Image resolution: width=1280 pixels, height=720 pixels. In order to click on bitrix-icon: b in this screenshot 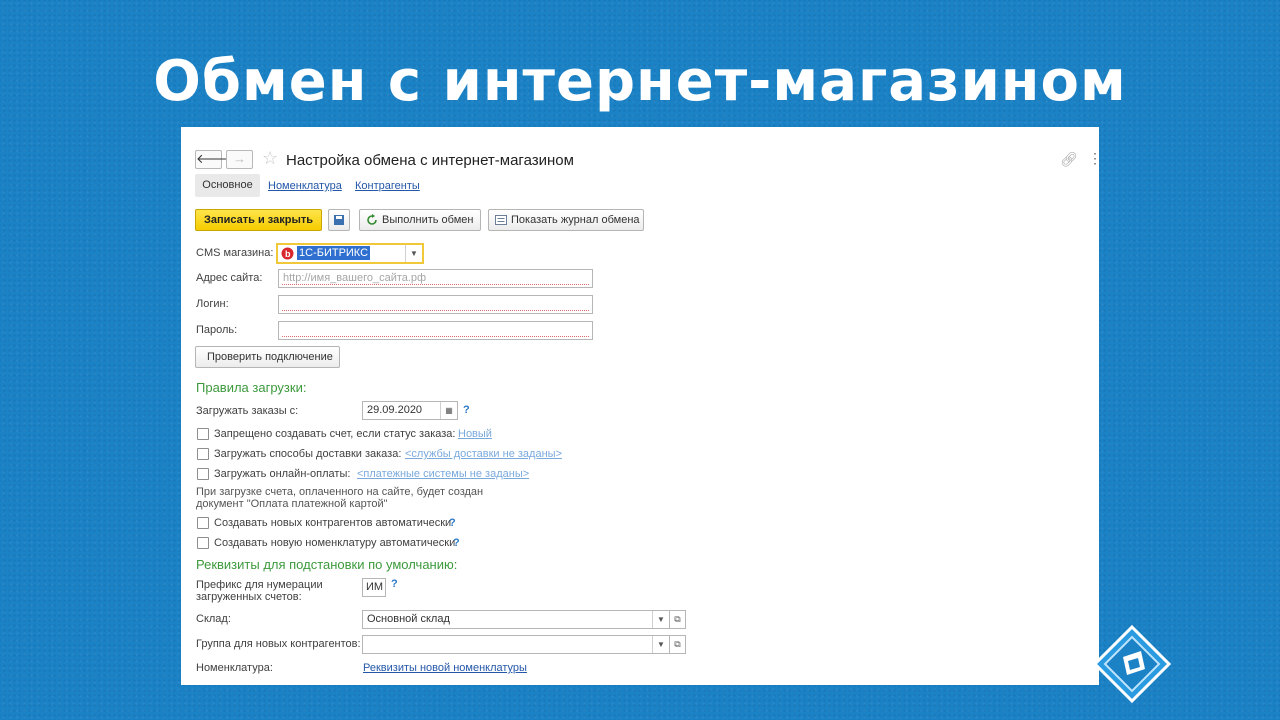, I will do `click(287, 253)`.